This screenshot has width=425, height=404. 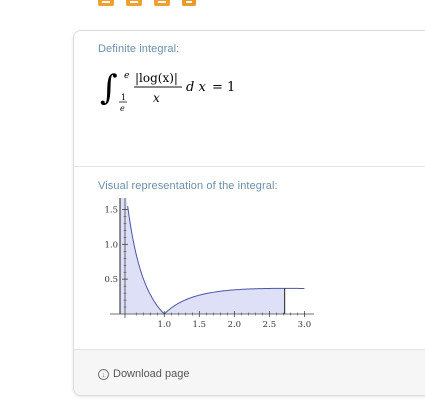 I want to click on section-divider, so click(x=249, y=166).